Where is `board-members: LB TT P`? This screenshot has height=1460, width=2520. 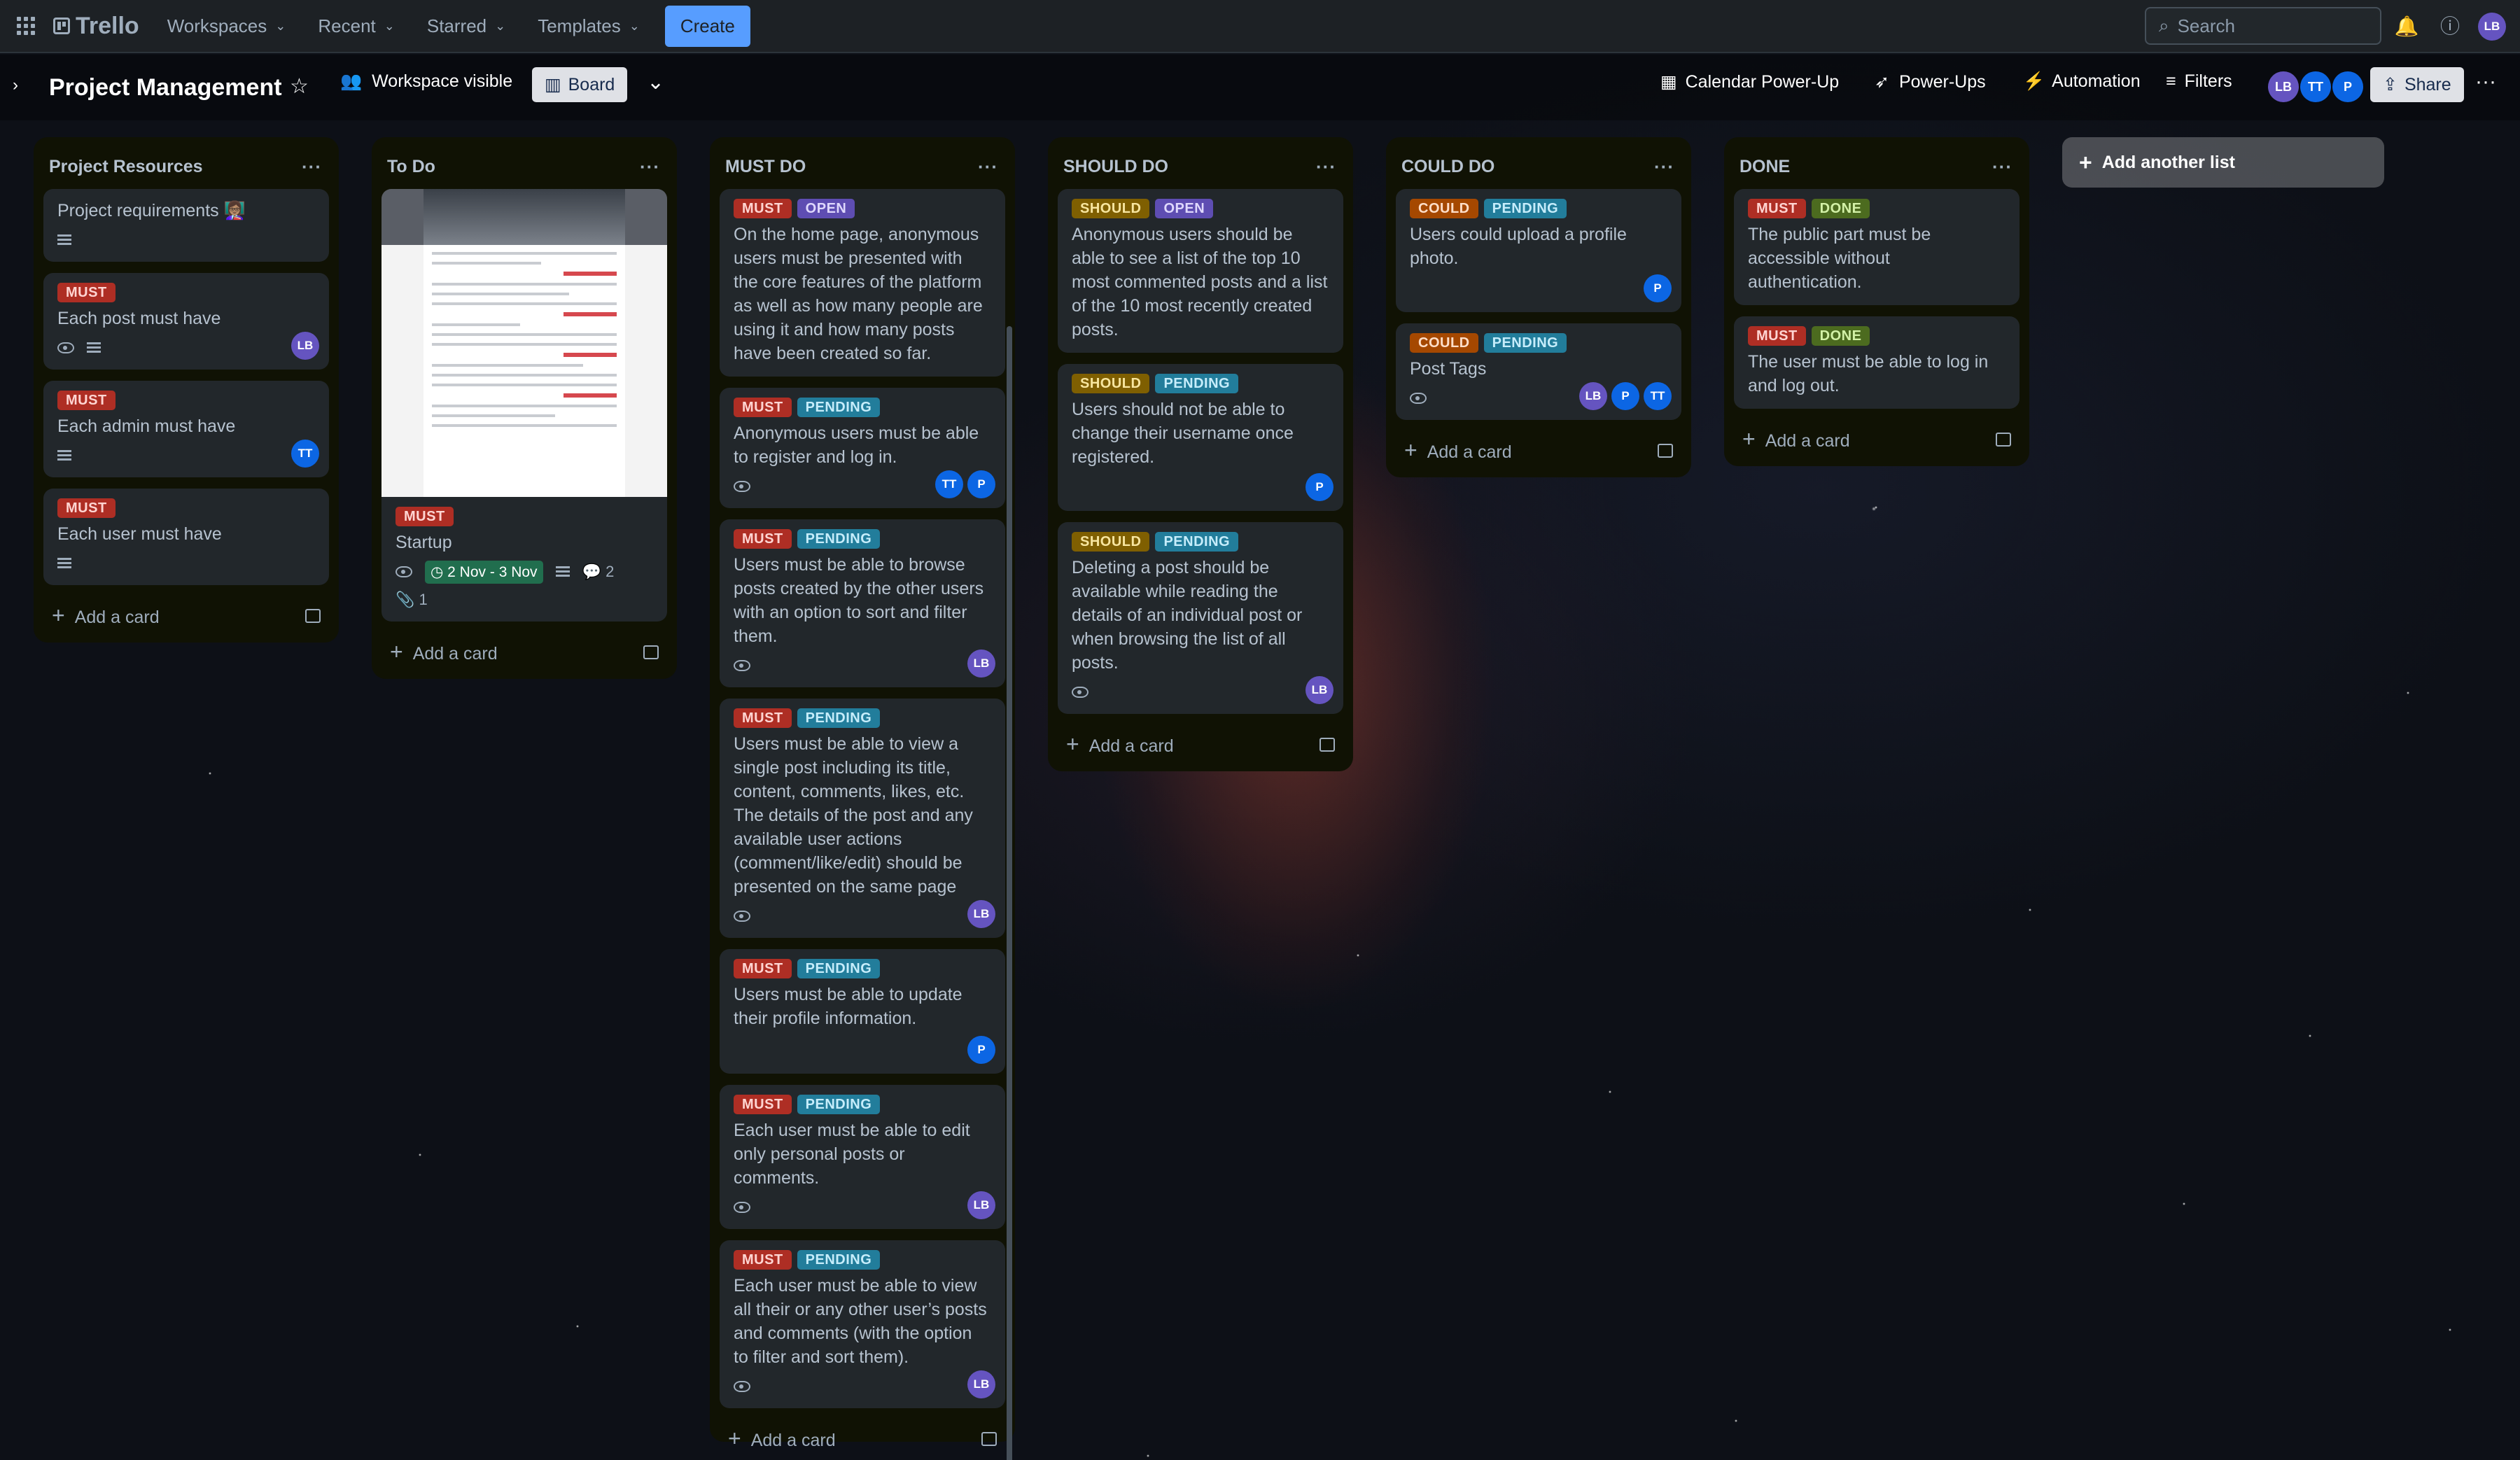
board-members: LB TT P is located at coordinates (2315, 87).